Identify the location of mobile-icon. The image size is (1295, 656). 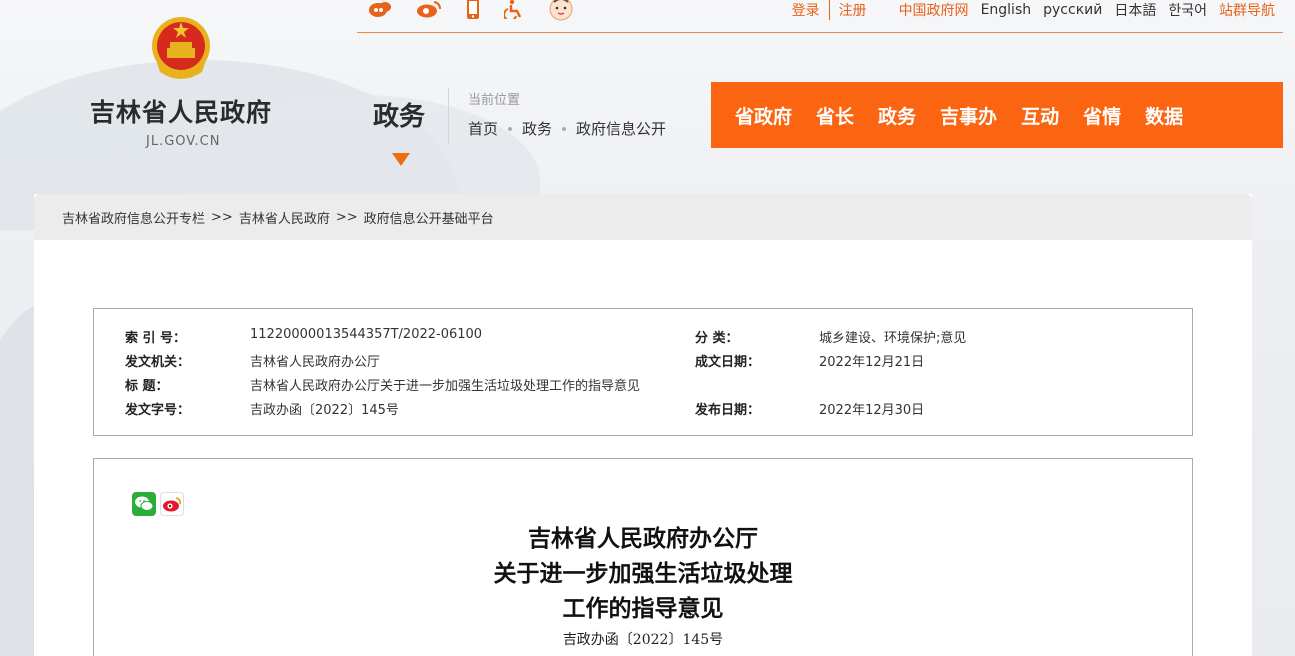
(473, 11).